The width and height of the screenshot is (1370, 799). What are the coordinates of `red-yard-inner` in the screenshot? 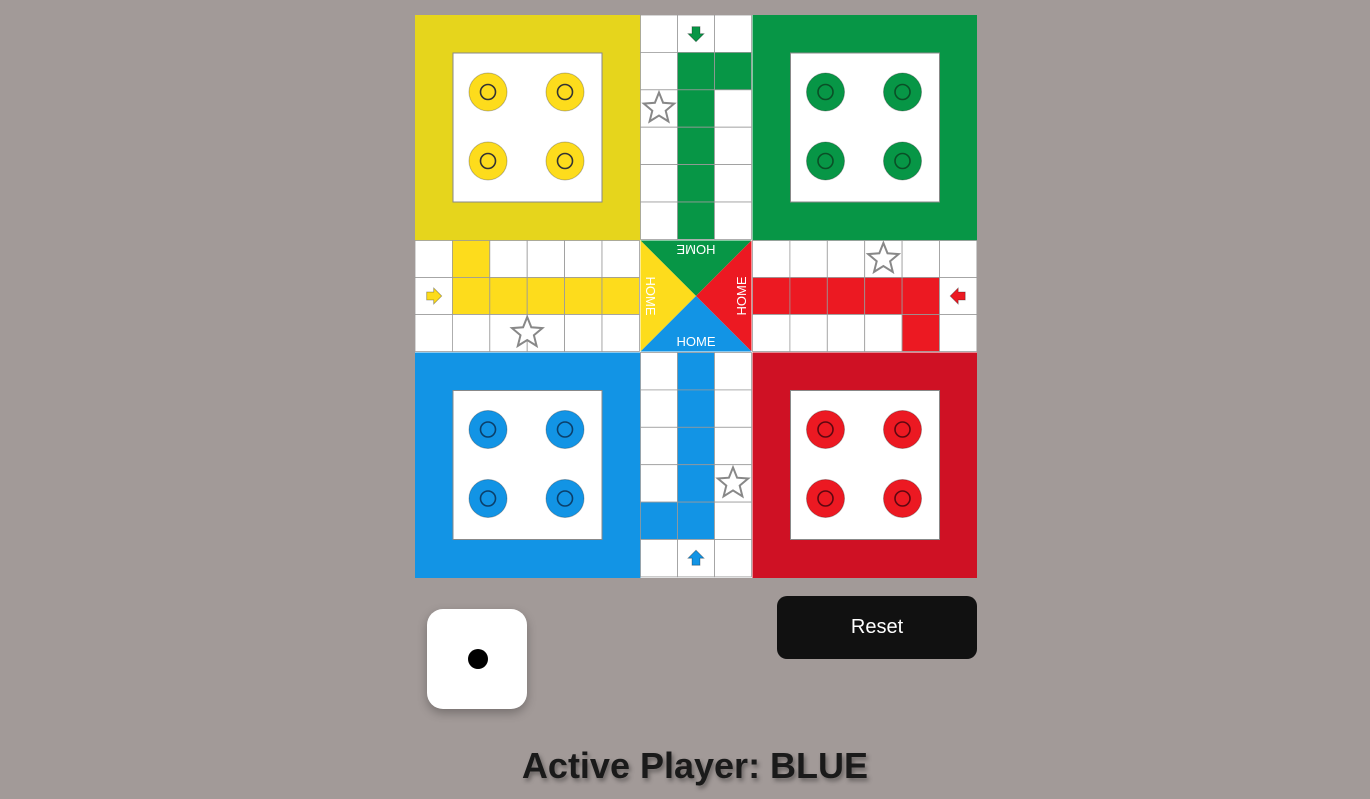 It's located at (865, 465).